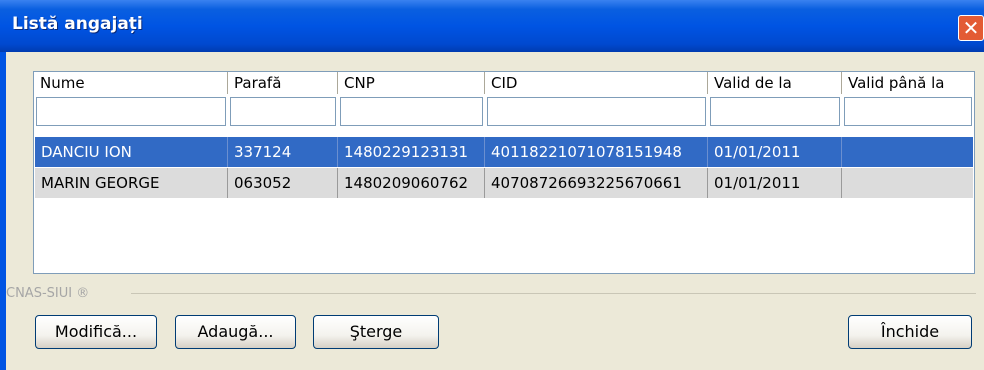 The height and width of the screenshot is (370, 984). I want to click on filter-cid-input, so click(596, 111).